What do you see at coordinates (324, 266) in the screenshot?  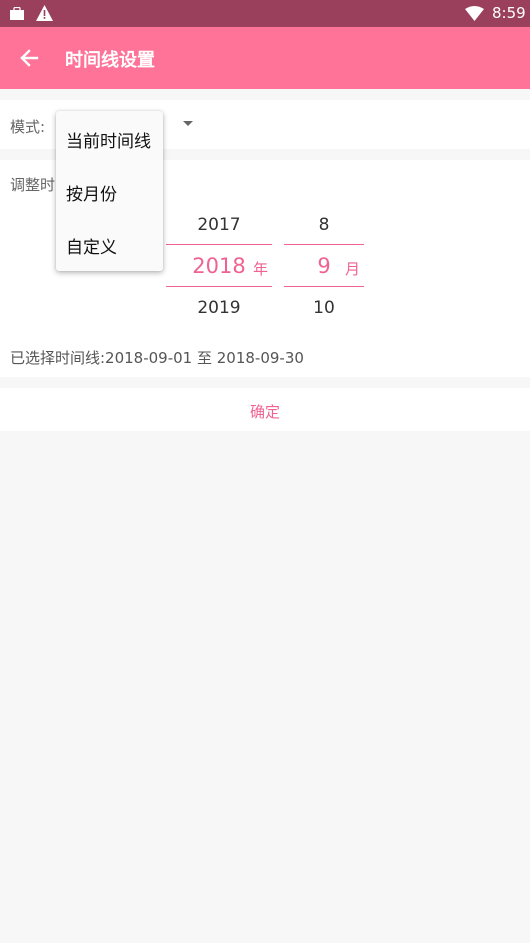 I see `month-selected: 9` at bounding box center [324, 266].